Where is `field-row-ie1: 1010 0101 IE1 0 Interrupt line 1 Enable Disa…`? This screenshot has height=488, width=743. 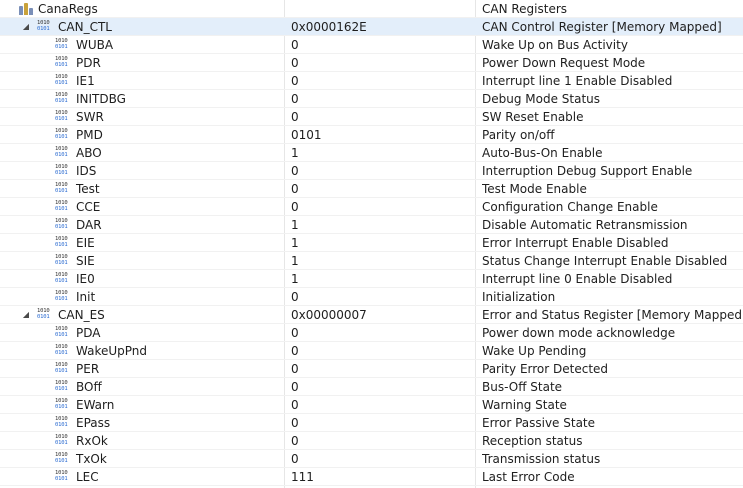
field-row-ie1: 1010 0101 IE1 0 Interrupt line 1 Enable Disa… is located at coordinates (371, 81).